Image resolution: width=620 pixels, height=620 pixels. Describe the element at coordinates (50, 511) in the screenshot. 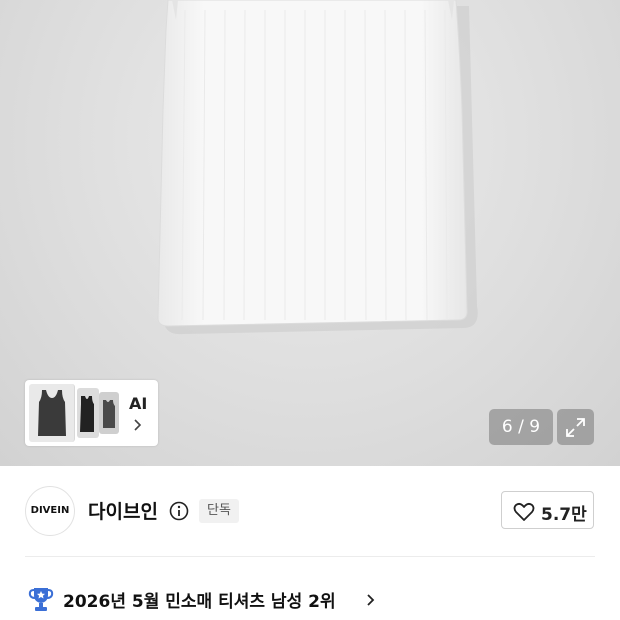

I see `brand-logo: DIVEIN` at that location.